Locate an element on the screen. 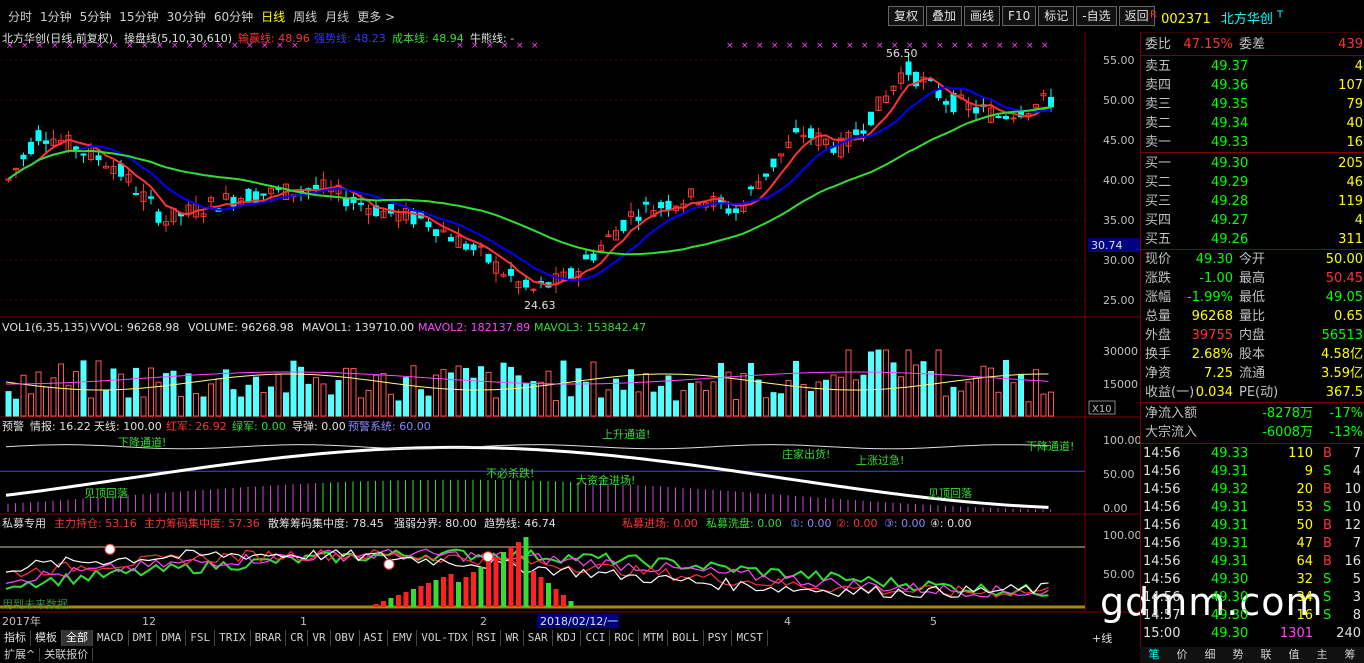 The image size is (1364, 663). buy-label: 买三 is located at coordinates (1158, 201).